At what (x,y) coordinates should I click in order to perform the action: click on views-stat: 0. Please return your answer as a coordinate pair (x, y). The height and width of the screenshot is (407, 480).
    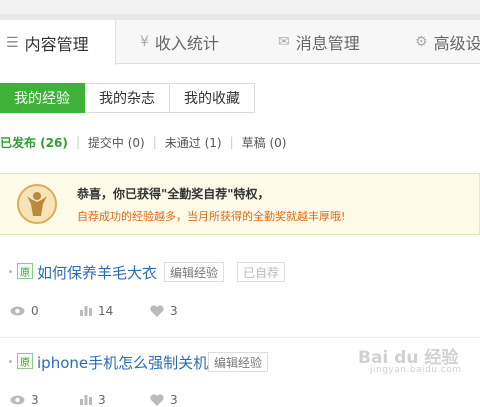
    Looking at the image, I should click on (45, 311).